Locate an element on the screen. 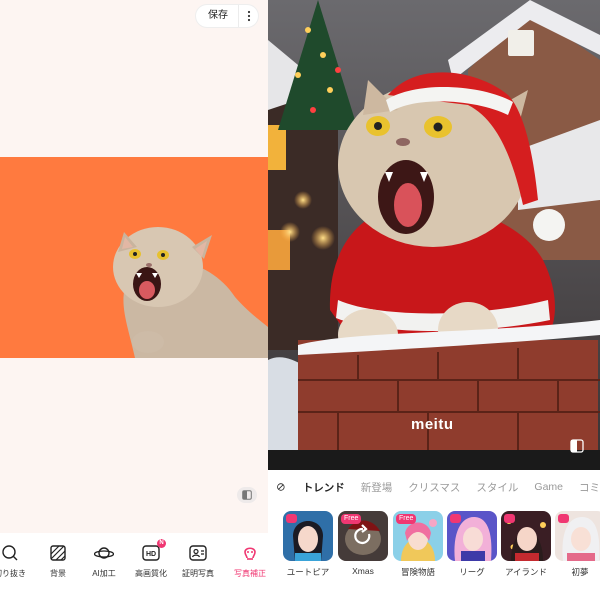  tool-label: 高画質化 is located at coordinates (151, 573).